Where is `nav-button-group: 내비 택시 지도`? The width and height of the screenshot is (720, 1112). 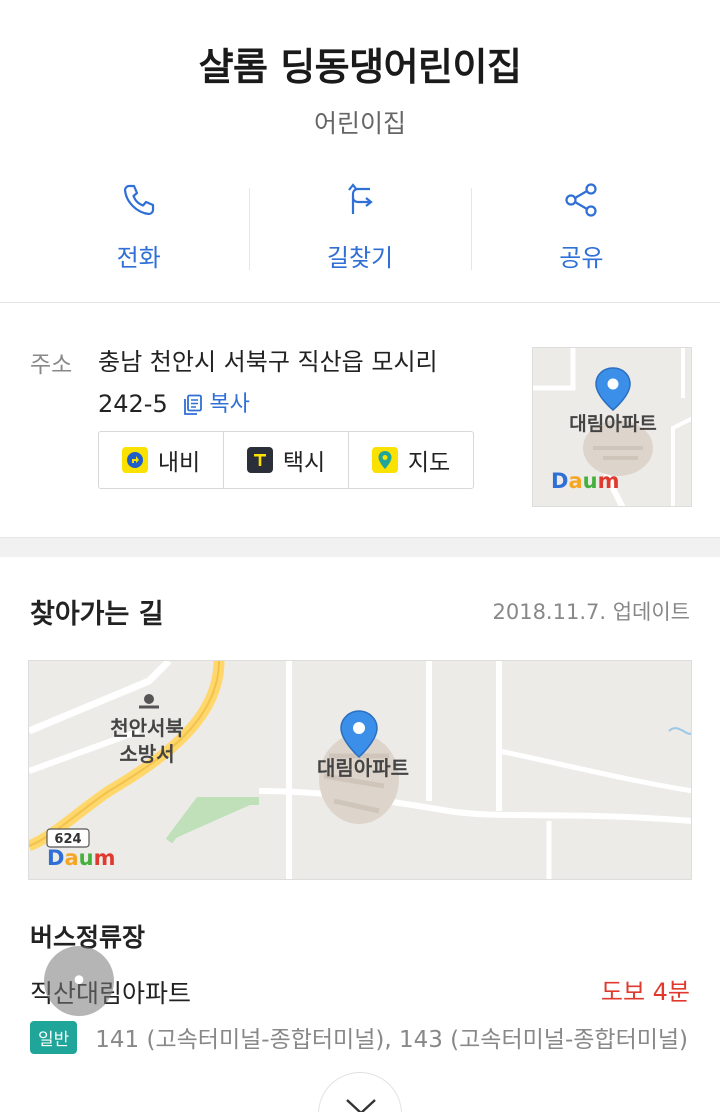 nav-button-group: 내비 택시 지도 is located at coordinates (286, 460).